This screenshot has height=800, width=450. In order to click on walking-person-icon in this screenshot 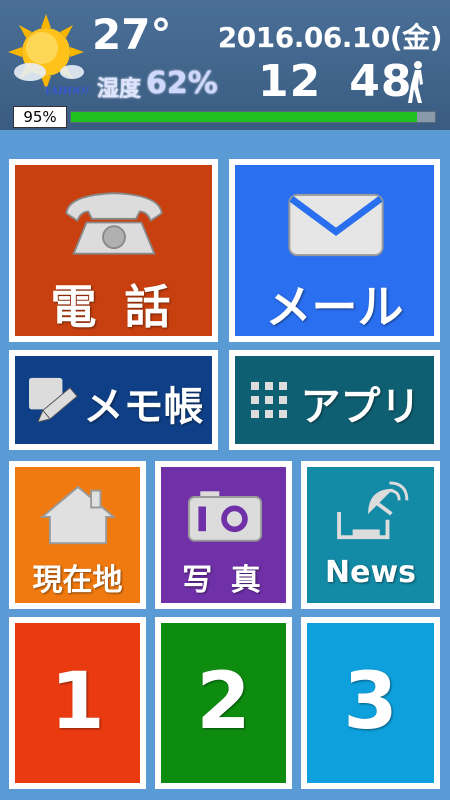, I will do `click(417, 83)`.